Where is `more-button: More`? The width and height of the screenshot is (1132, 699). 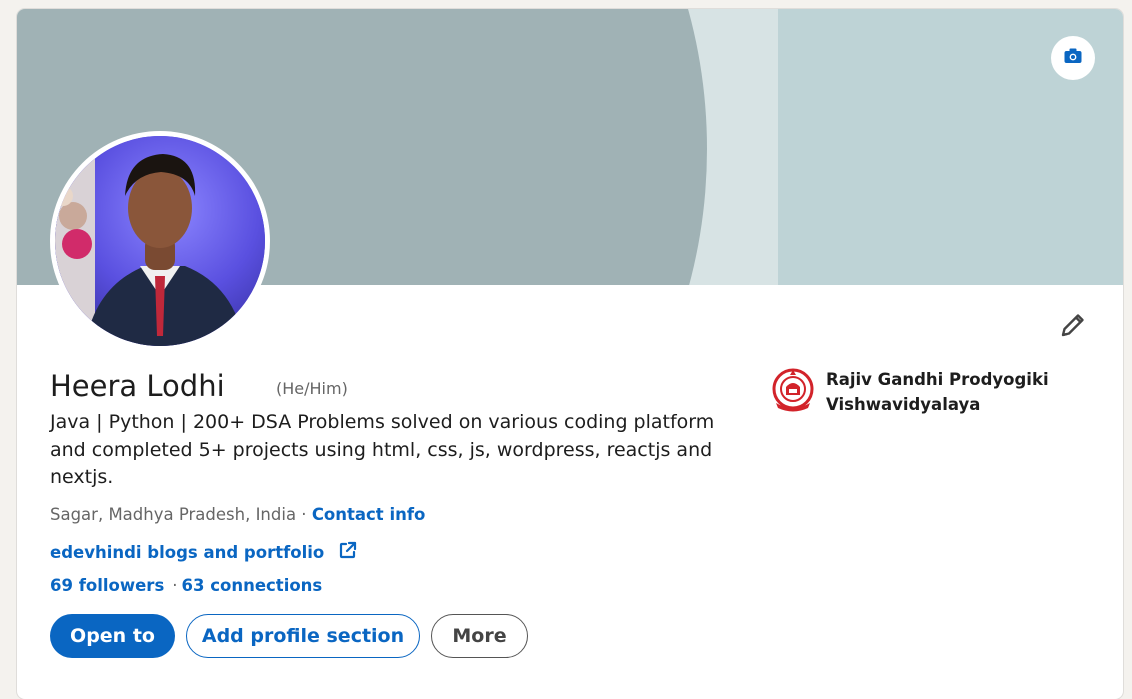 more-button: More is located at coordinates (479, 636).